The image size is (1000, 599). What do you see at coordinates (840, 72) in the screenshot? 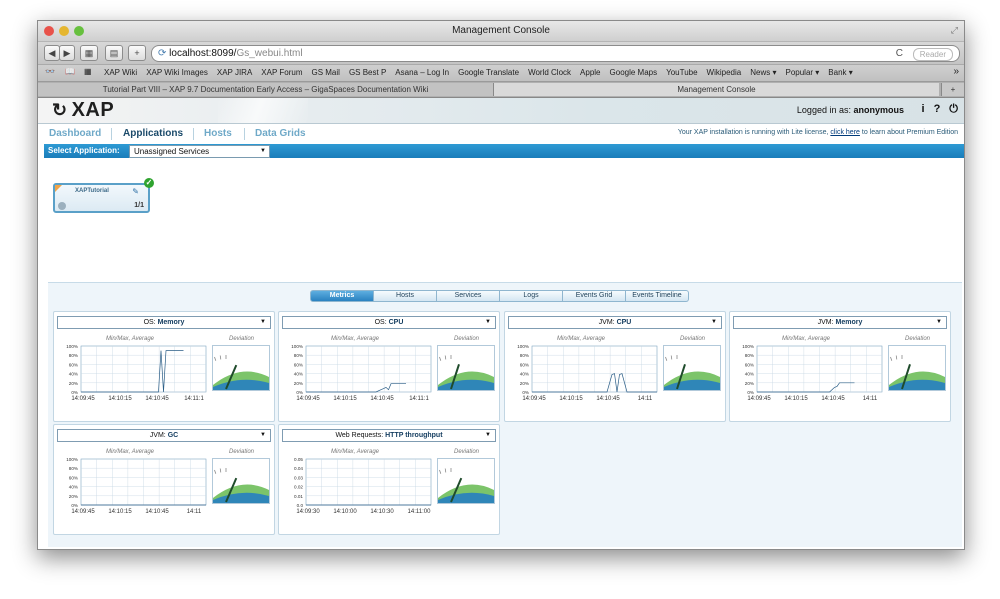
I see `bookmark-item: Bank ▾` at bounding box center [840, 72].